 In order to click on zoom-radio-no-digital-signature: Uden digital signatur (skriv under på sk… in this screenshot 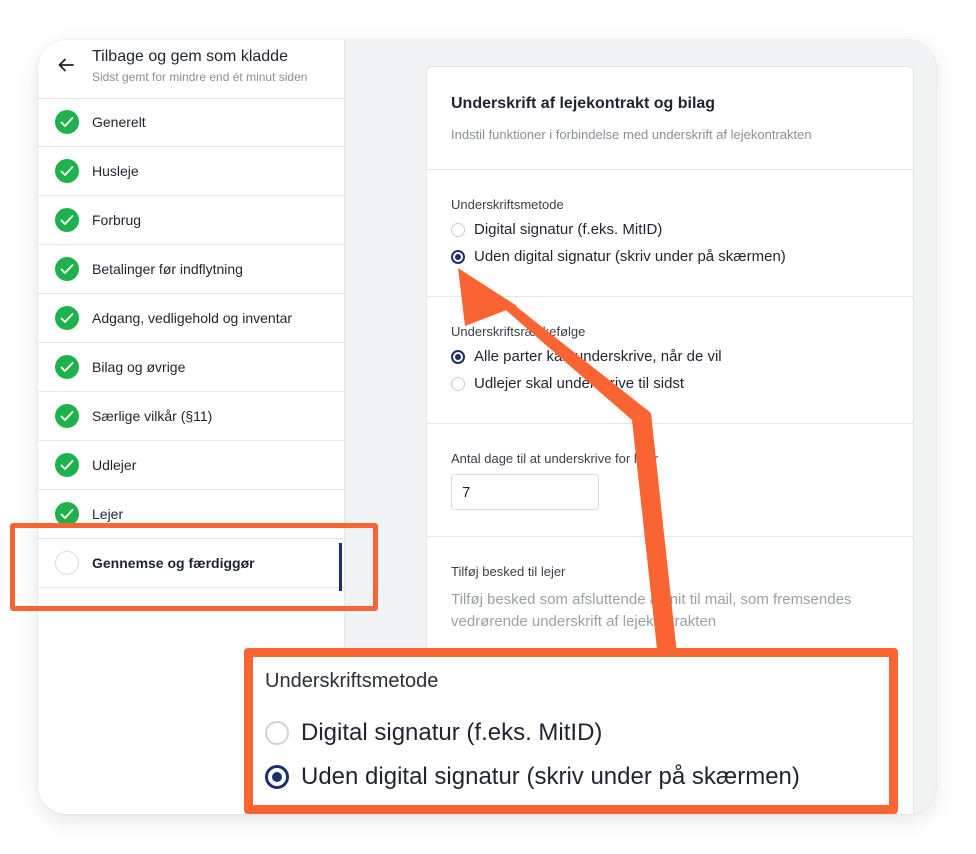, I will do `click(532, 777)`.